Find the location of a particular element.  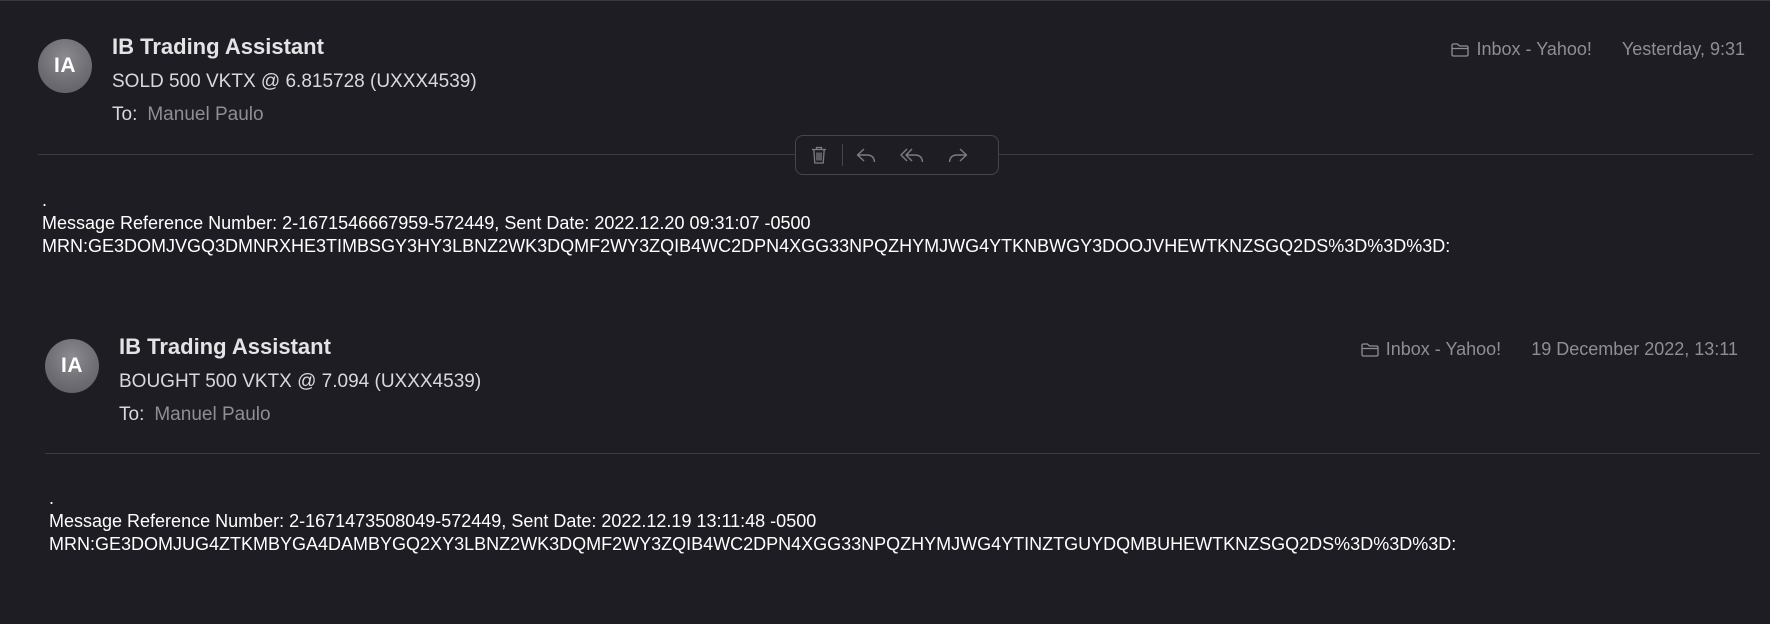

message-date: Yesterday, 9:31 is located at coordinates (1683, 49).